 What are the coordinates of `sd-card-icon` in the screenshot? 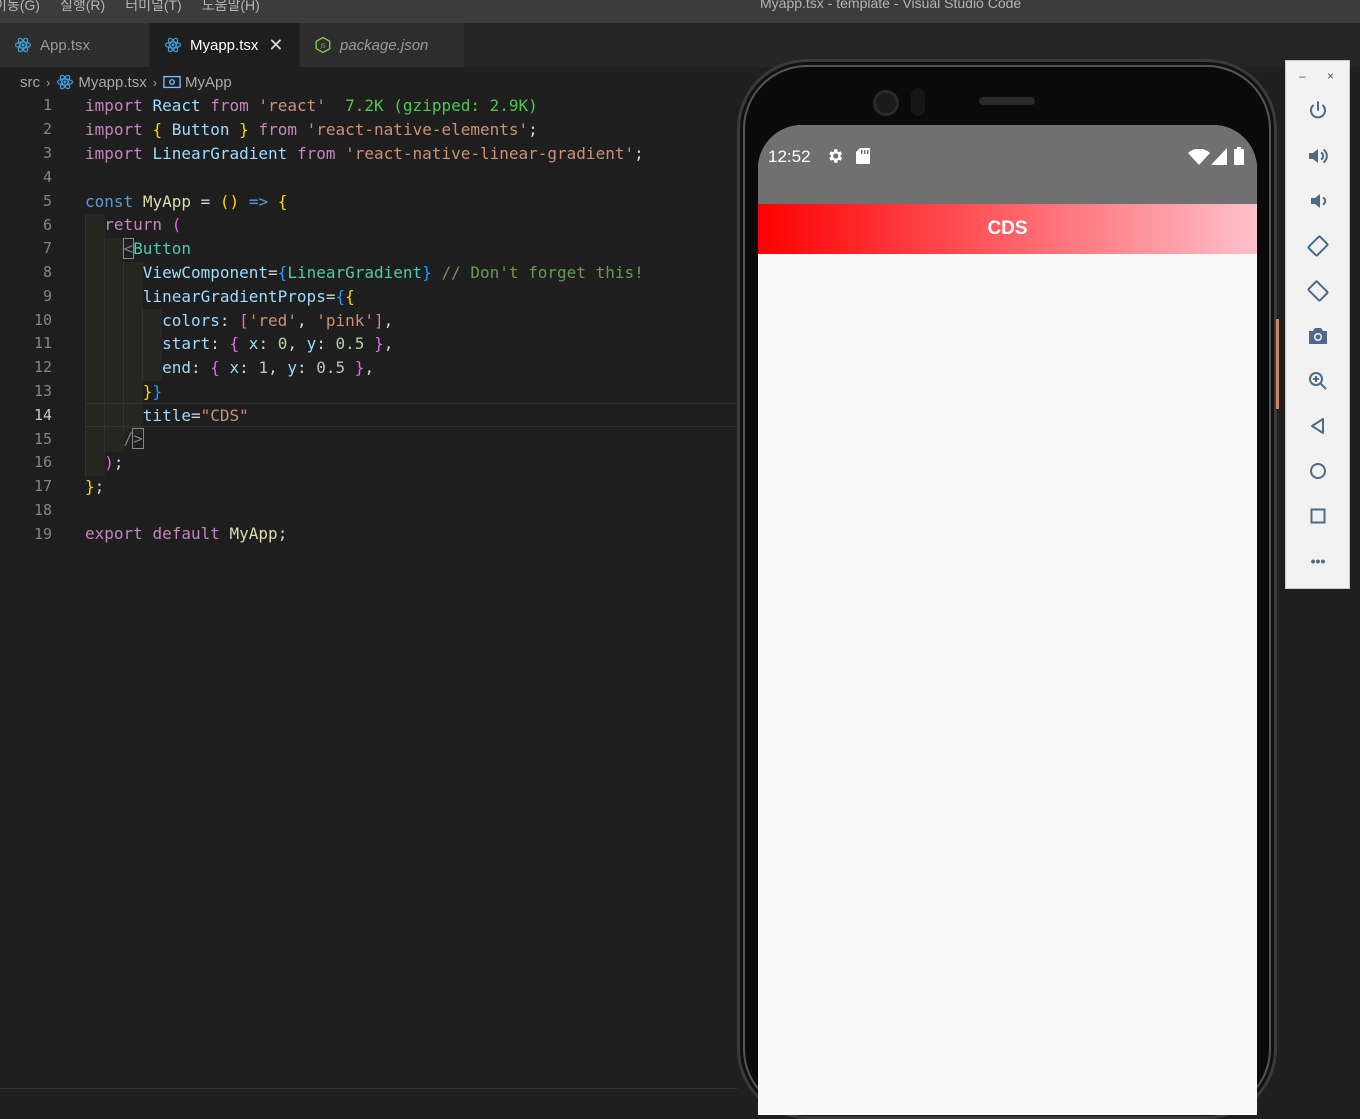 It's located at (863, 156).